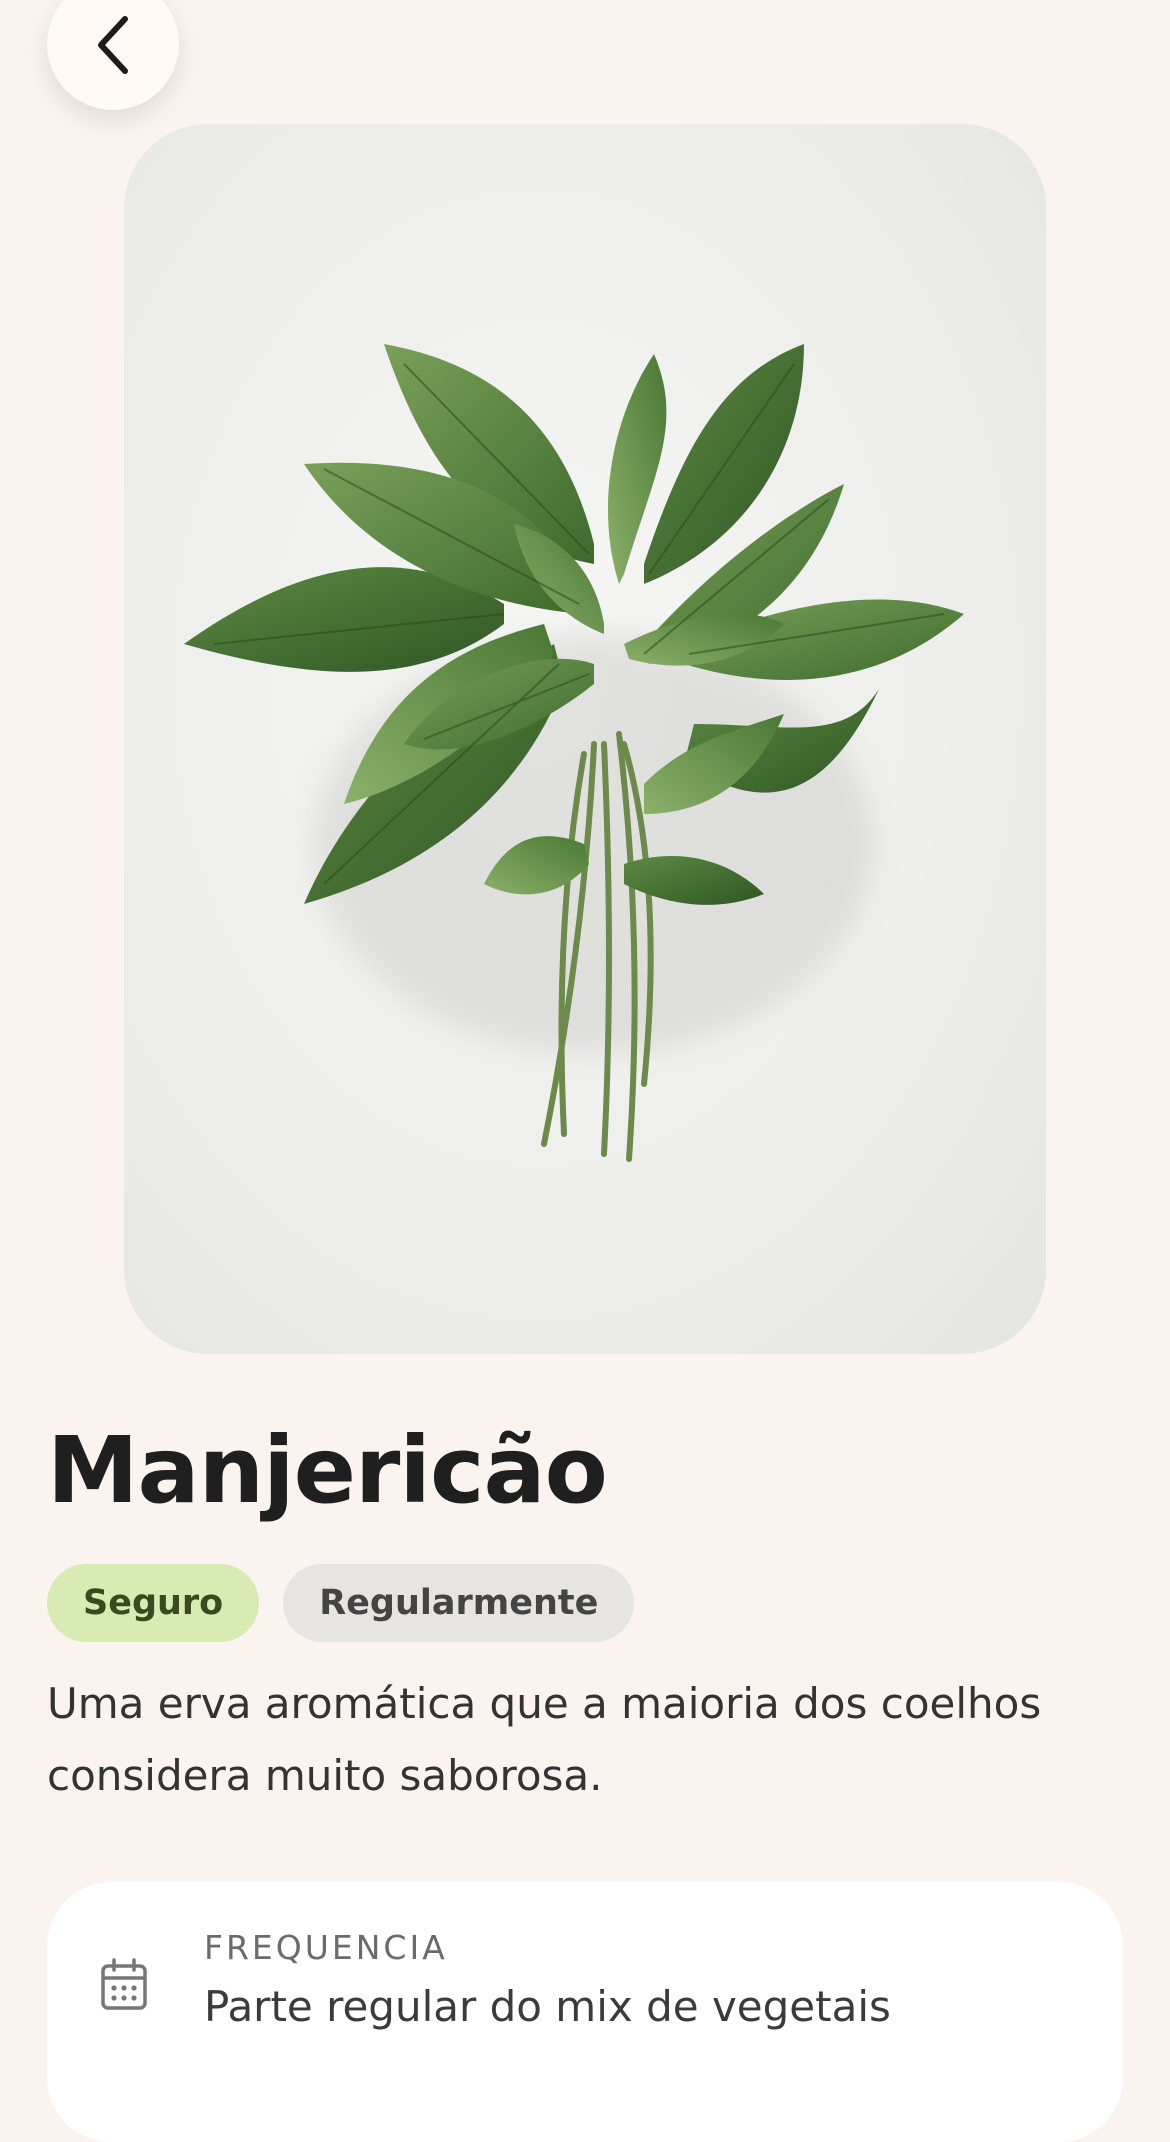  I want to click on info-label: FREQUENCIA, so click(326, 1947).